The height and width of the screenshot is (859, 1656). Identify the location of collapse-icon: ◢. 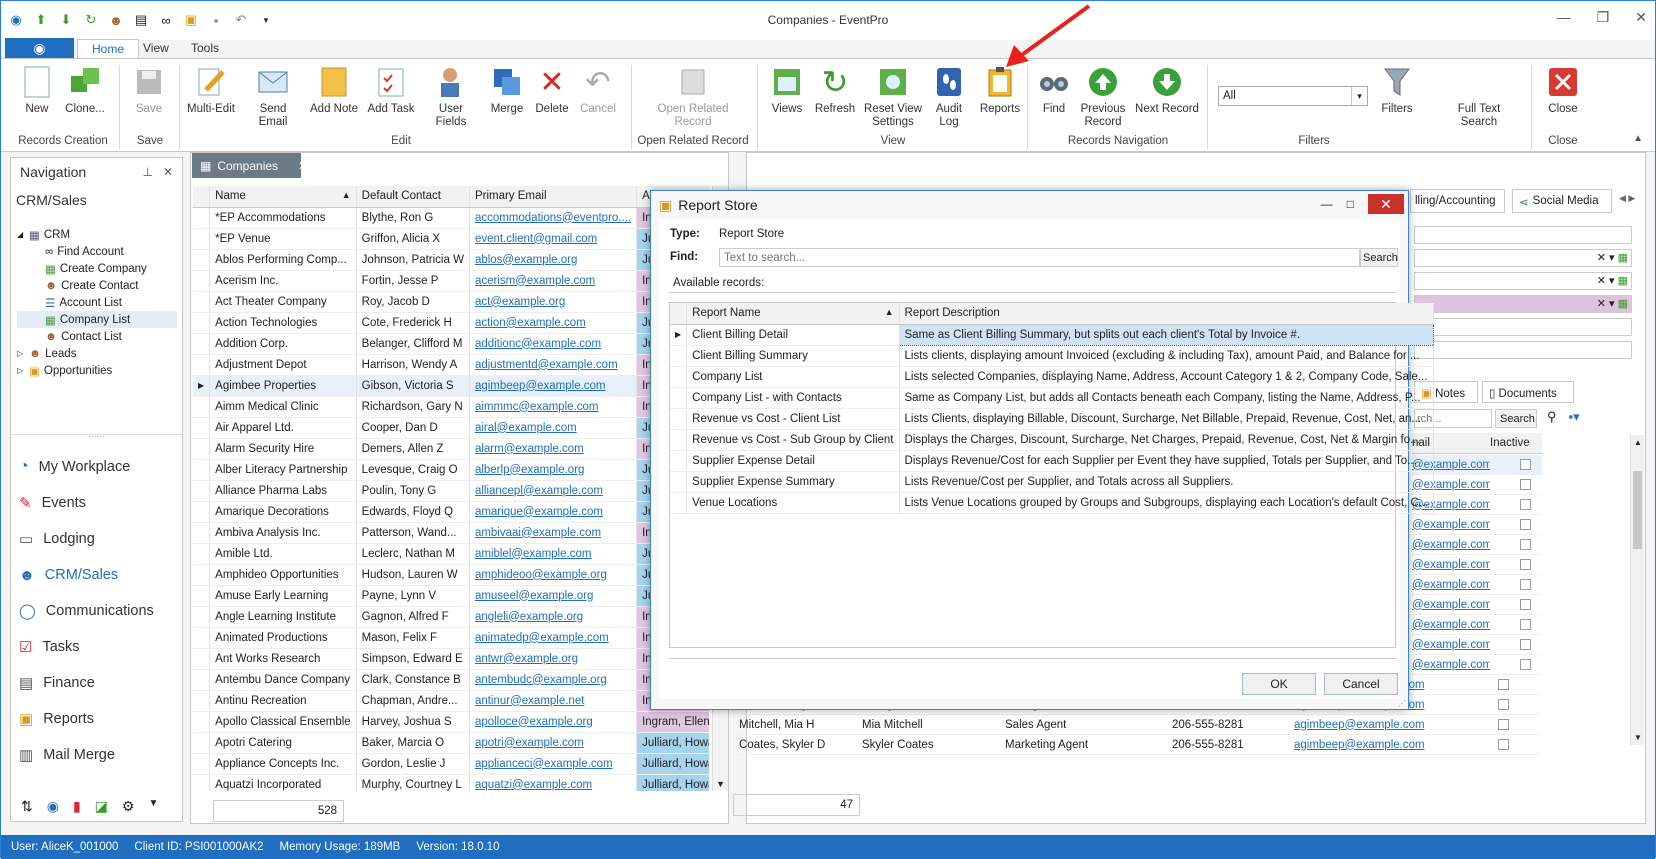
(21, 234).